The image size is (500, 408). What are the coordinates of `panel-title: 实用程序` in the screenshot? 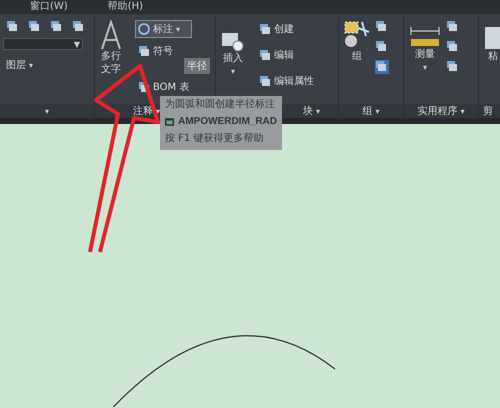 It's located at (437, 111).